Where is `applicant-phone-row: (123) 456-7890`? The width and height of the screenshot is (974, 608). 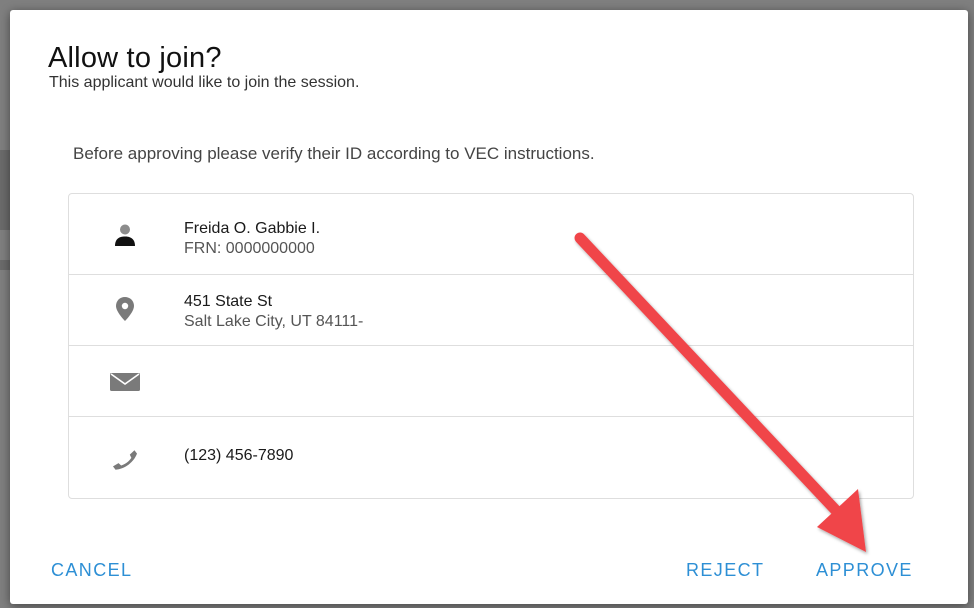 applicant-phone-row: (123) 456-7890 is located at coordinates (491, 457).